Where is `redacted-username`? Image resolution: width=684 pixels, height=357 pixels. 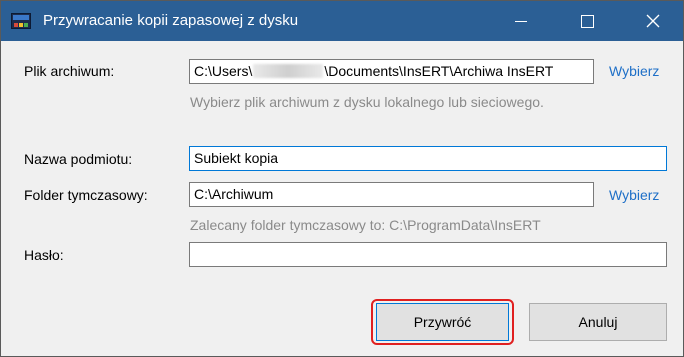 redacted-username is located at coordinates (288, 71).